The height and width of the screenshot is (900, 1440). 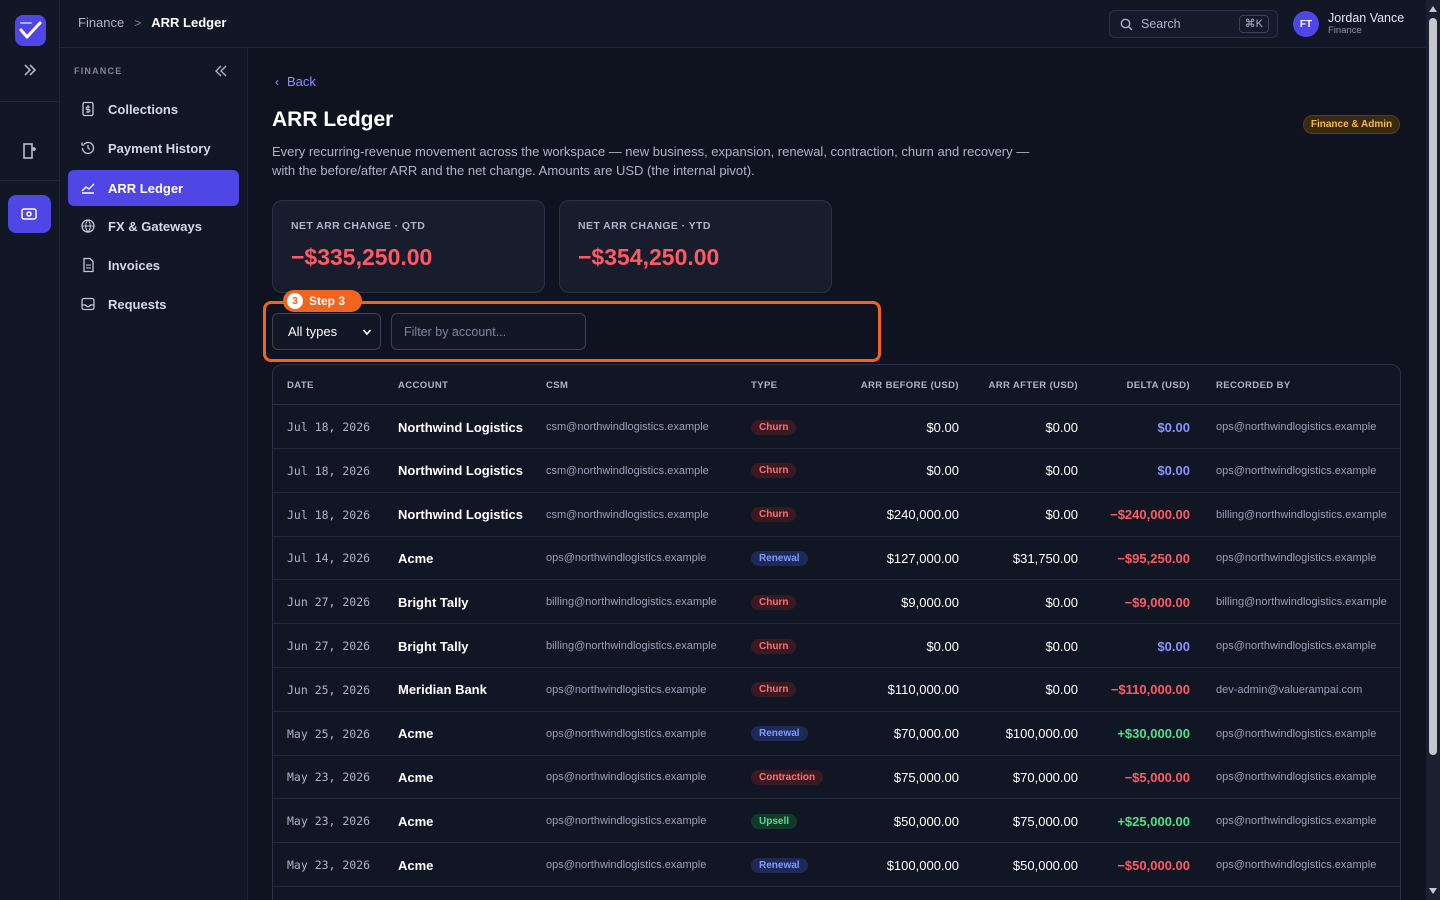 I want to click on cell-arr-before: $240,000.00, so click(x=922, y=515).